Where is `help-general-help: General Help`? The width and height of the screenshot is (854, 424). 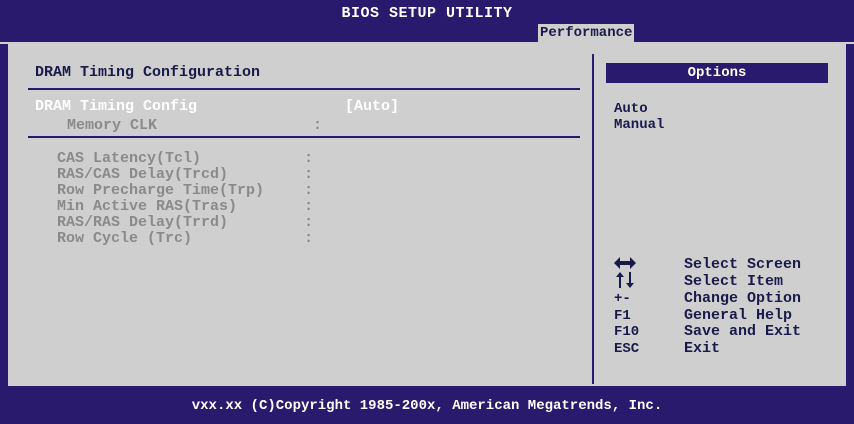 help-general-help: General Help is located at coordinates (738, 315).